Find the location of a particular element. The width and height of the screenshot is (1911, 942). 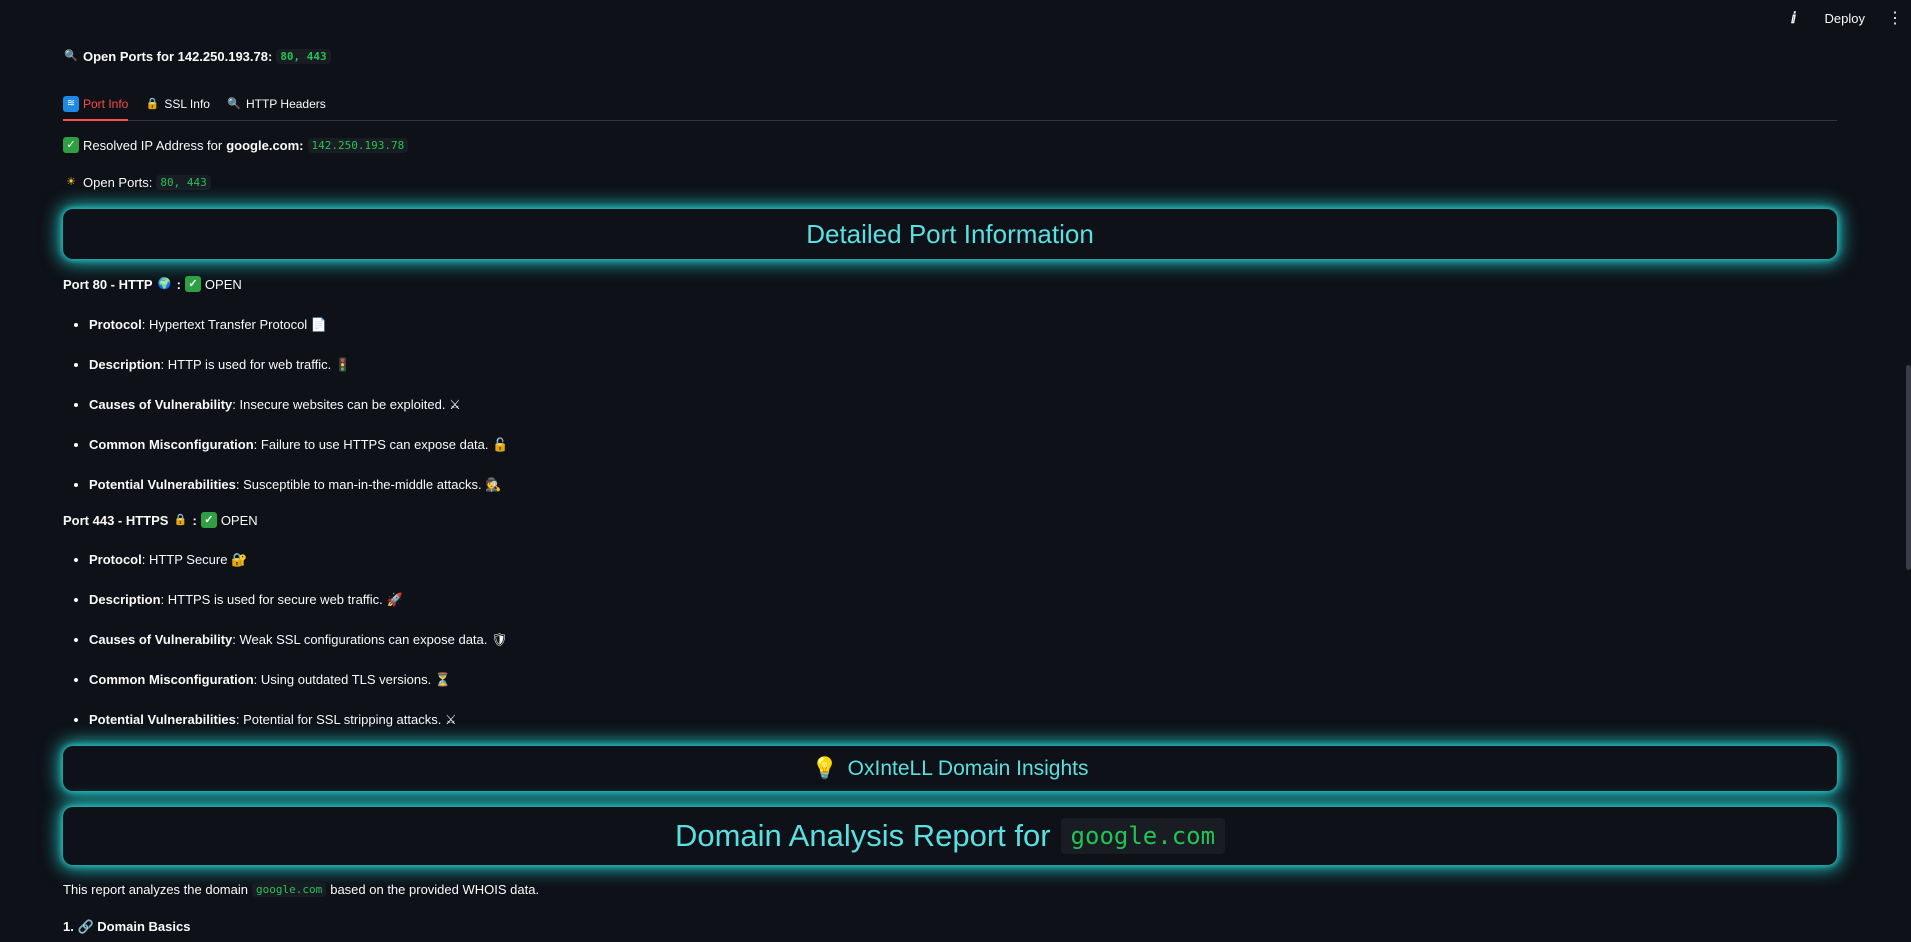

report-domain-code: google.com is located at coordinates (1143, 836).